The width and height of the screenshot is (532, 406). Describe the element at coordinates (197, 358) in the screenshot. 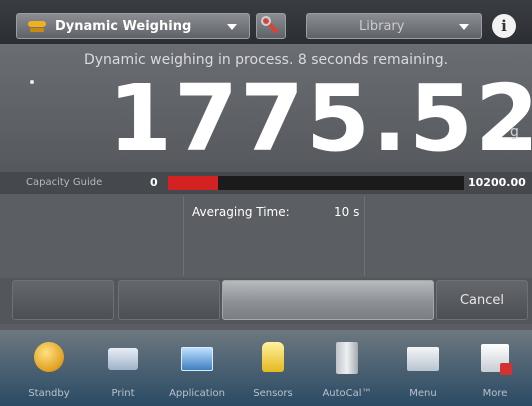

I see `application-icon` at that location.